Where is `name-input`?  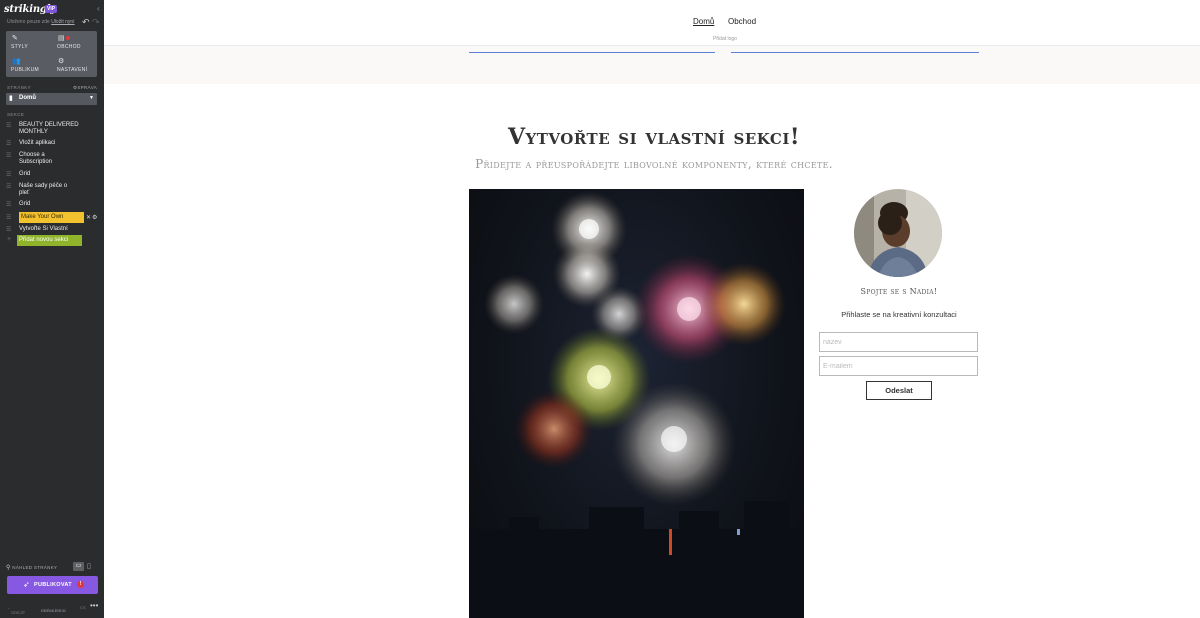
name-input is located at coordinates (898, 342).